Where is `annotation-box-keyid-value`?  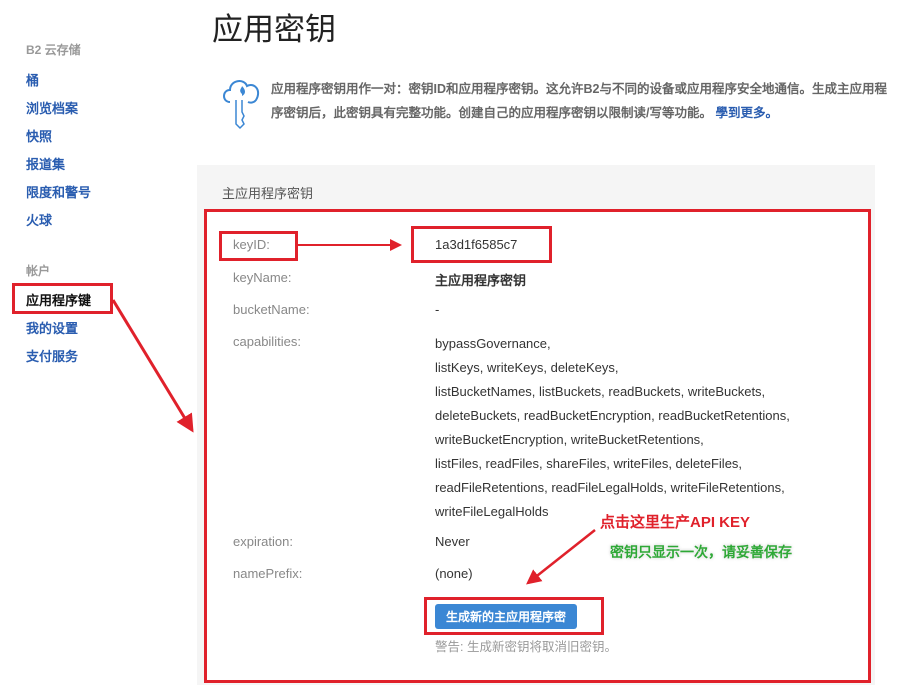
annotation-box-keyid-value is located at coordinates (481, 244).